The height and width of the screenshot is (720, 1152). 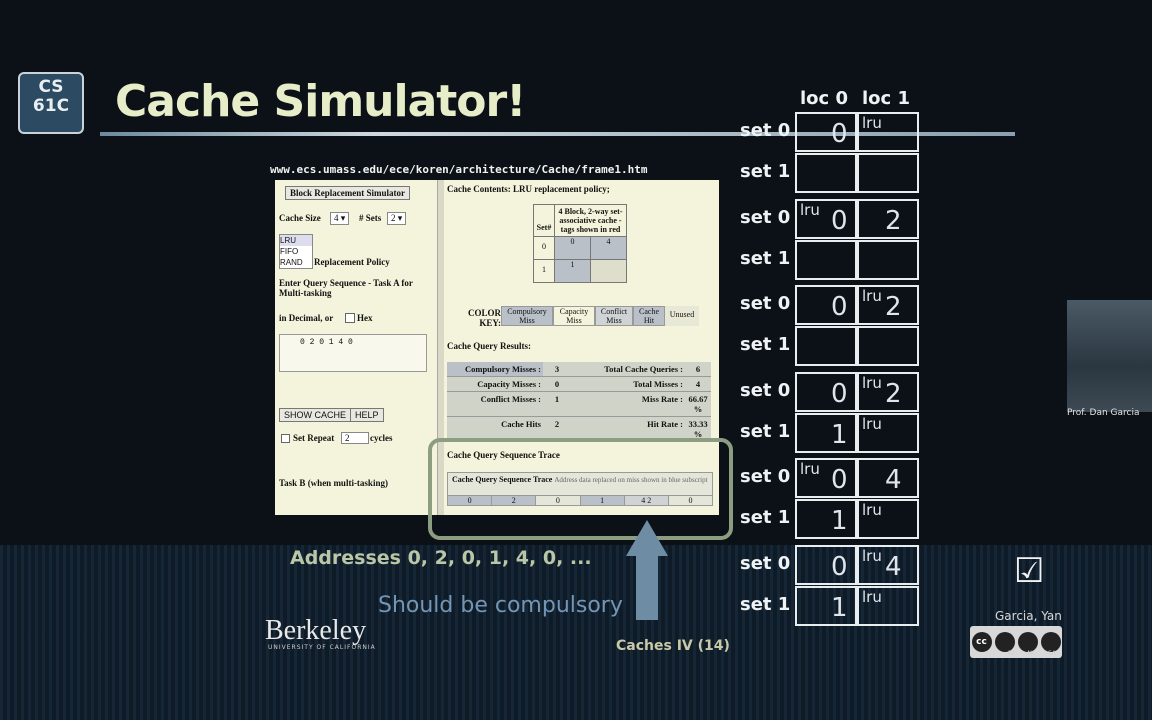 I want to click on row-cell-2: 4, so click(x=608, y=248).